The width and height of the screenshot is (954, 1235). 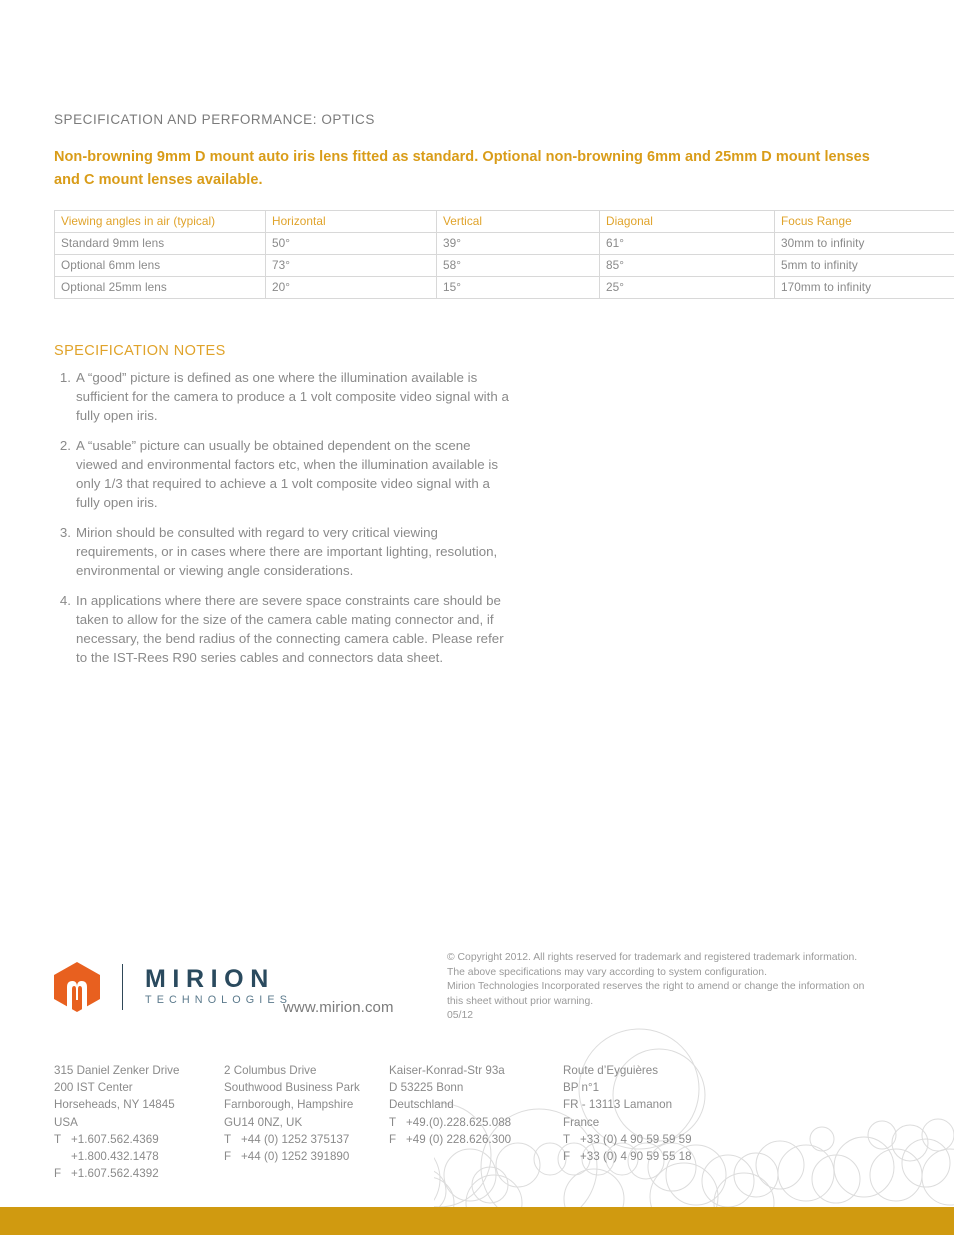 I want to click on fax-line: F +1.607.562.4392, so click(x=139, y=1173).